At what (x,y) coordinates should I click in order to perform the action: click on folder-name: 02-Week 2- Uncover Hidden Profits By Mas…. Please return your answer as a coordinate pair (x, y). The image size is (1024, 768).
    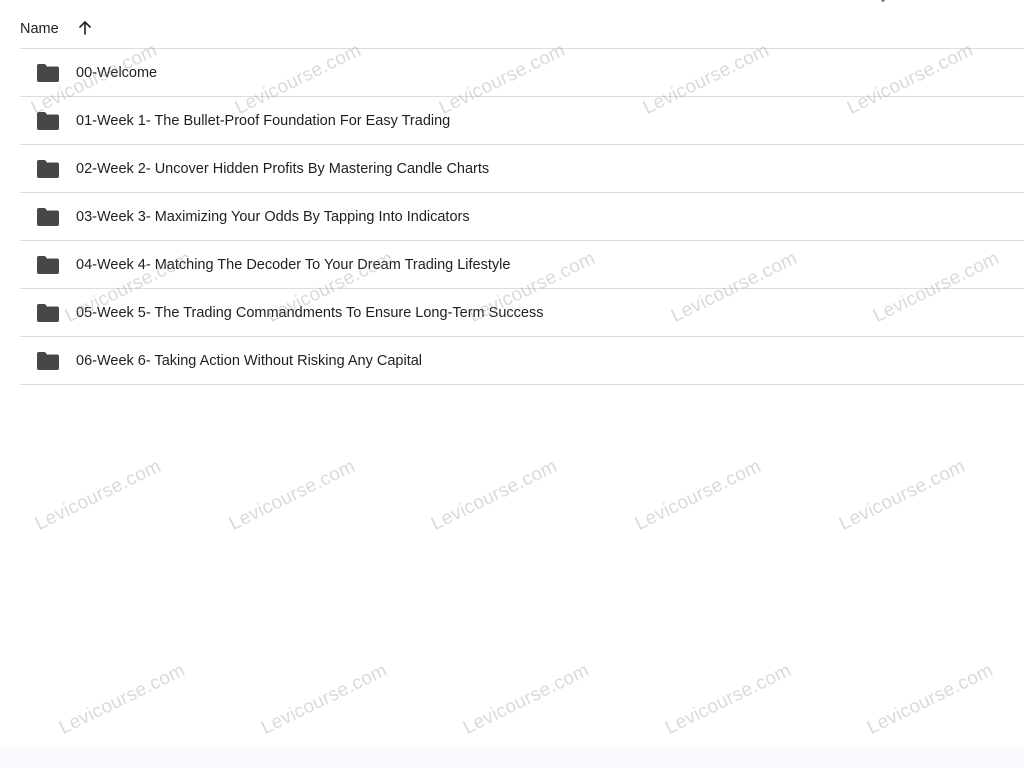
    Looking at the image, I should click on (283, 168).